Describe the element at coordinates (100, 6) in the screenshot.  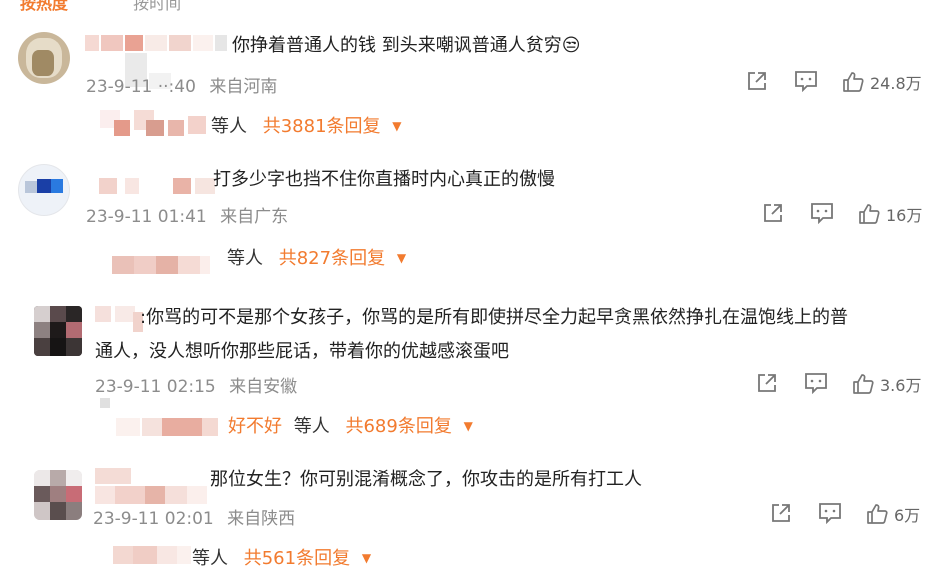
I see `sort-tabs: 按热度 按时间` at that location.